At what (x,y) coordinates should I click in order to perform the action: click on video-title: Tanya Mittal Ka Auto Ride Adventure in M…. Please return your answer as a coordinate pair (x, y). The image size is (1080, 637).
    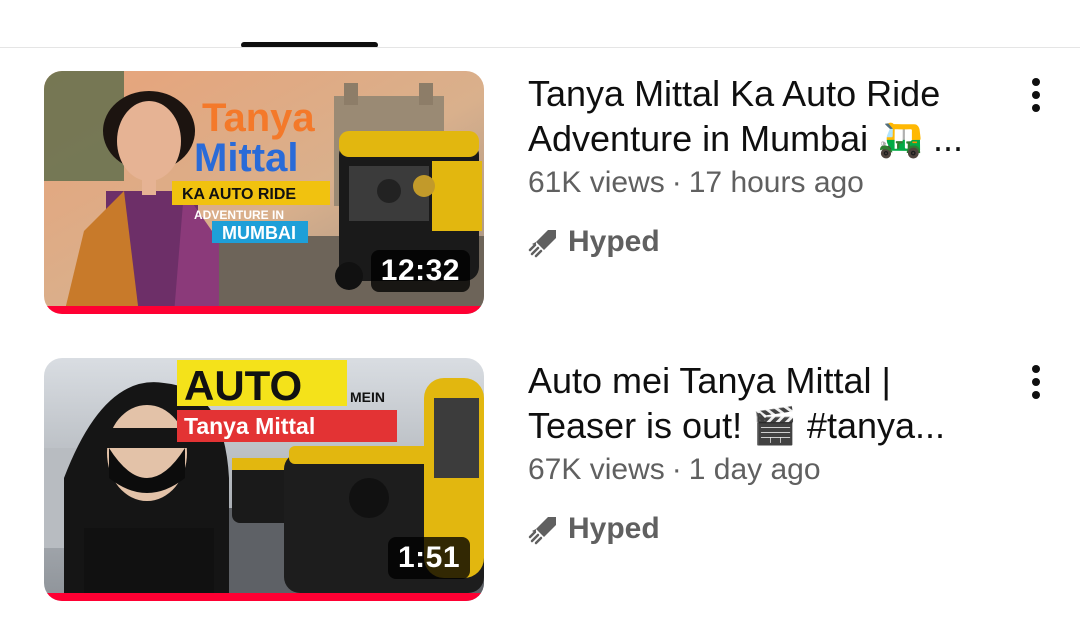
    Looking at the image, I should click on (768, 116).